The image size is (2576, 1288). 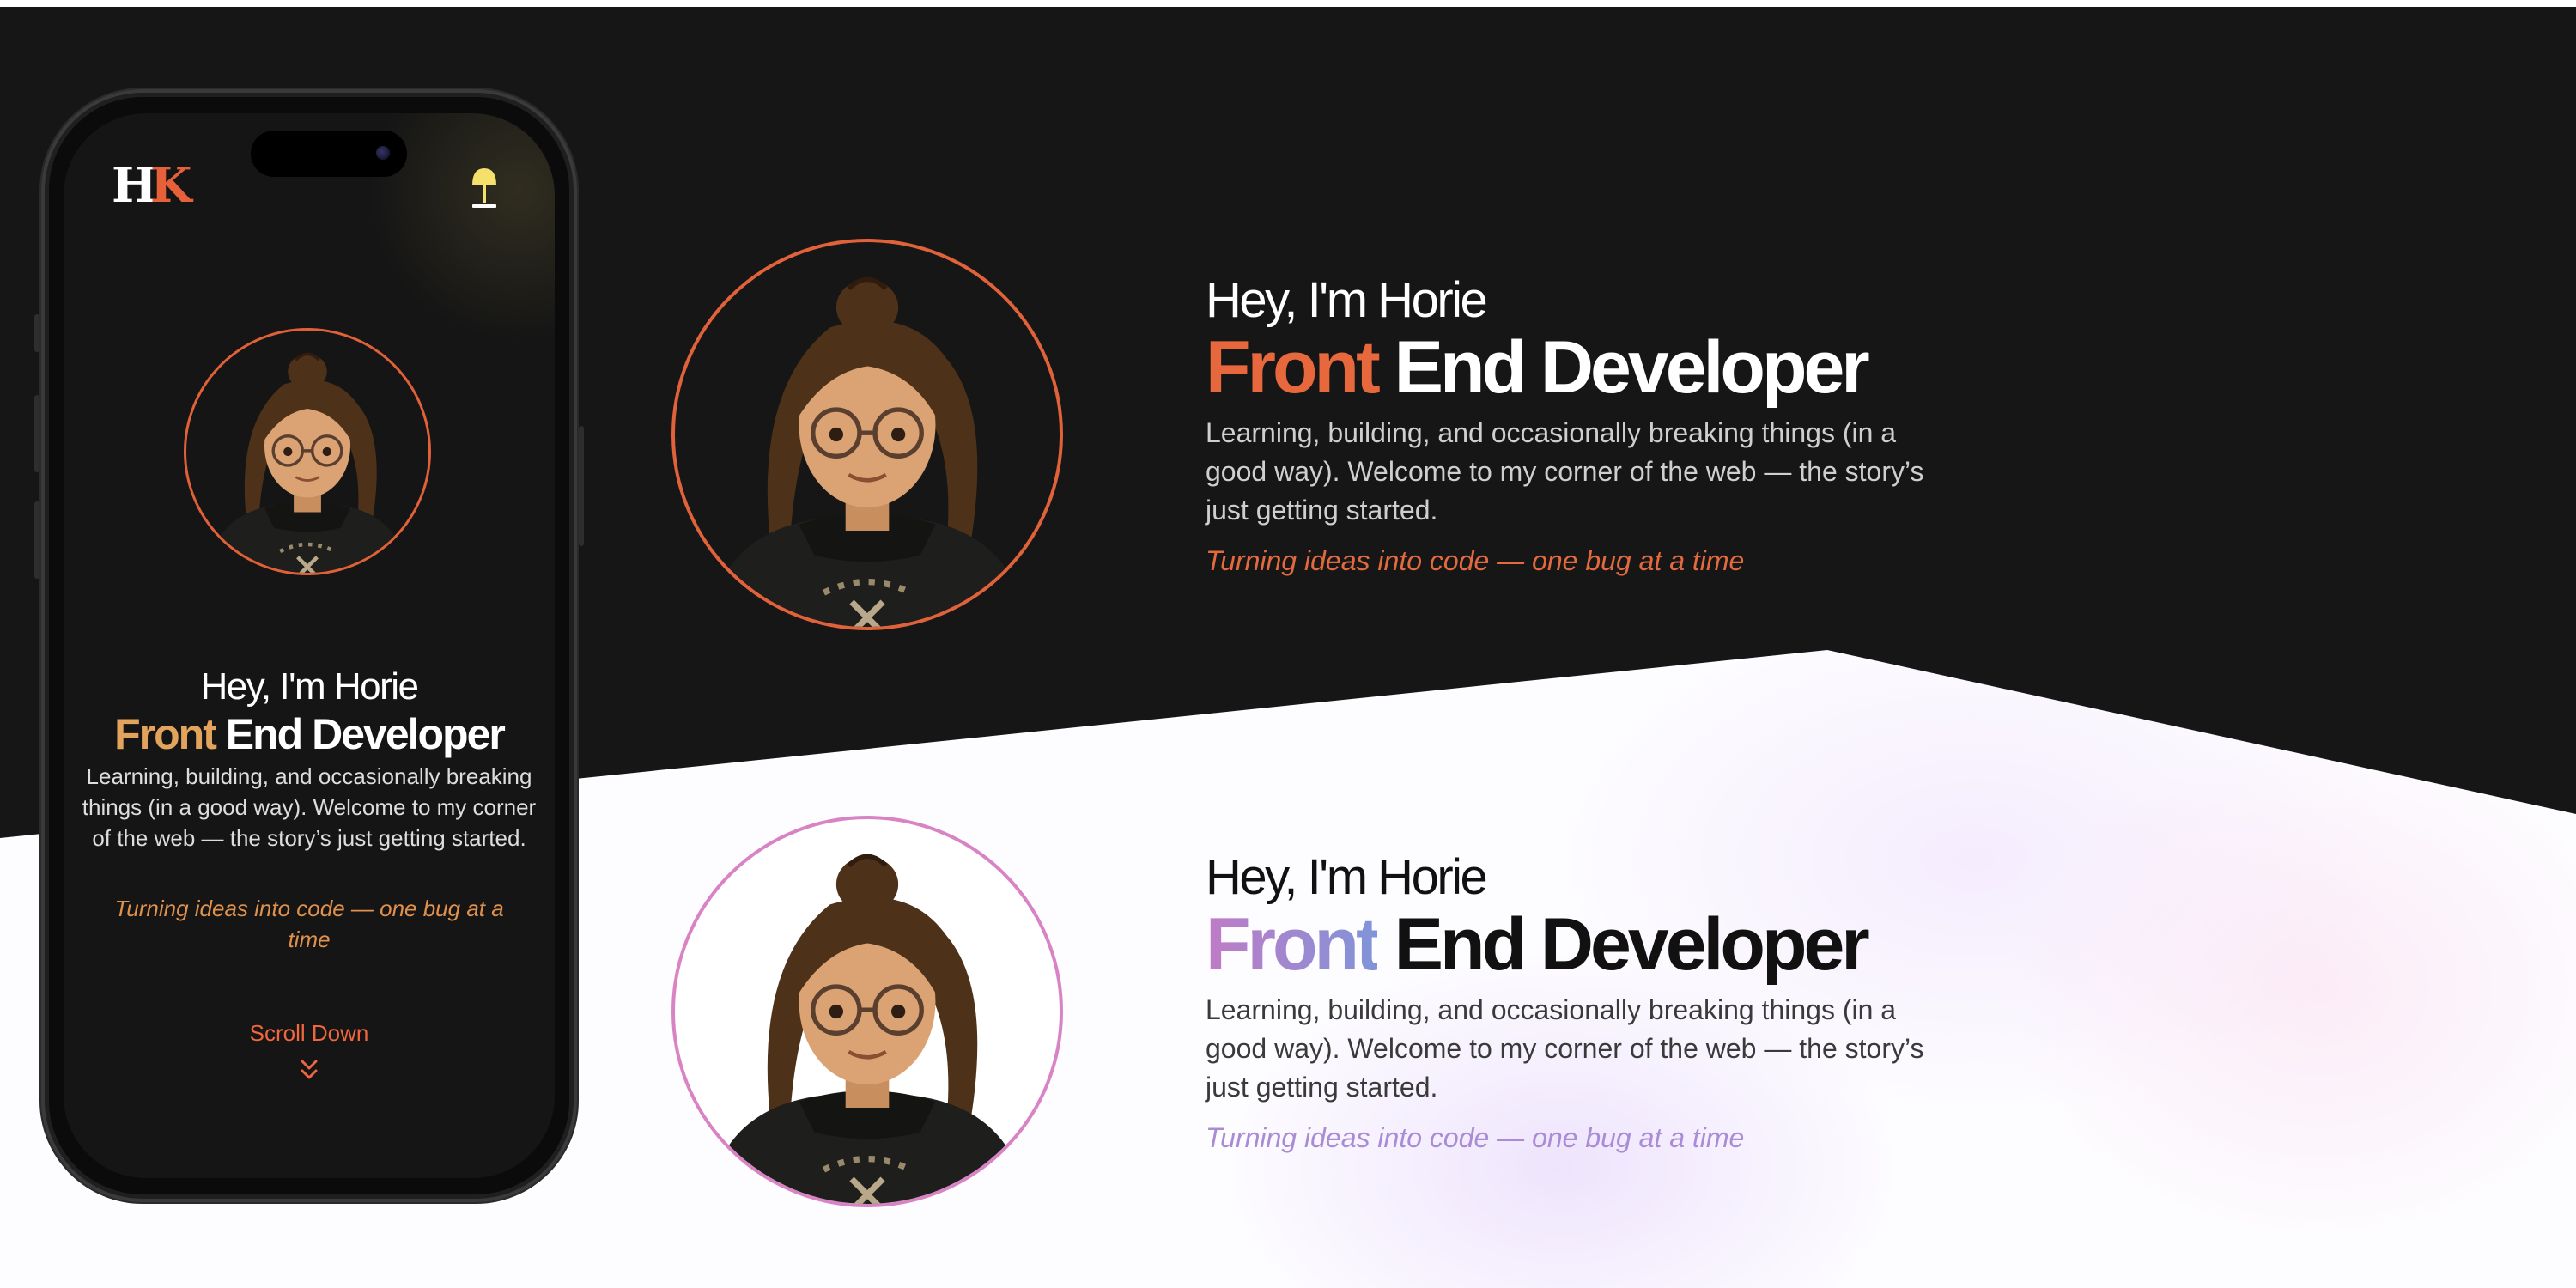 I want to click on site-logo: HK, so click(x=152, y=186).